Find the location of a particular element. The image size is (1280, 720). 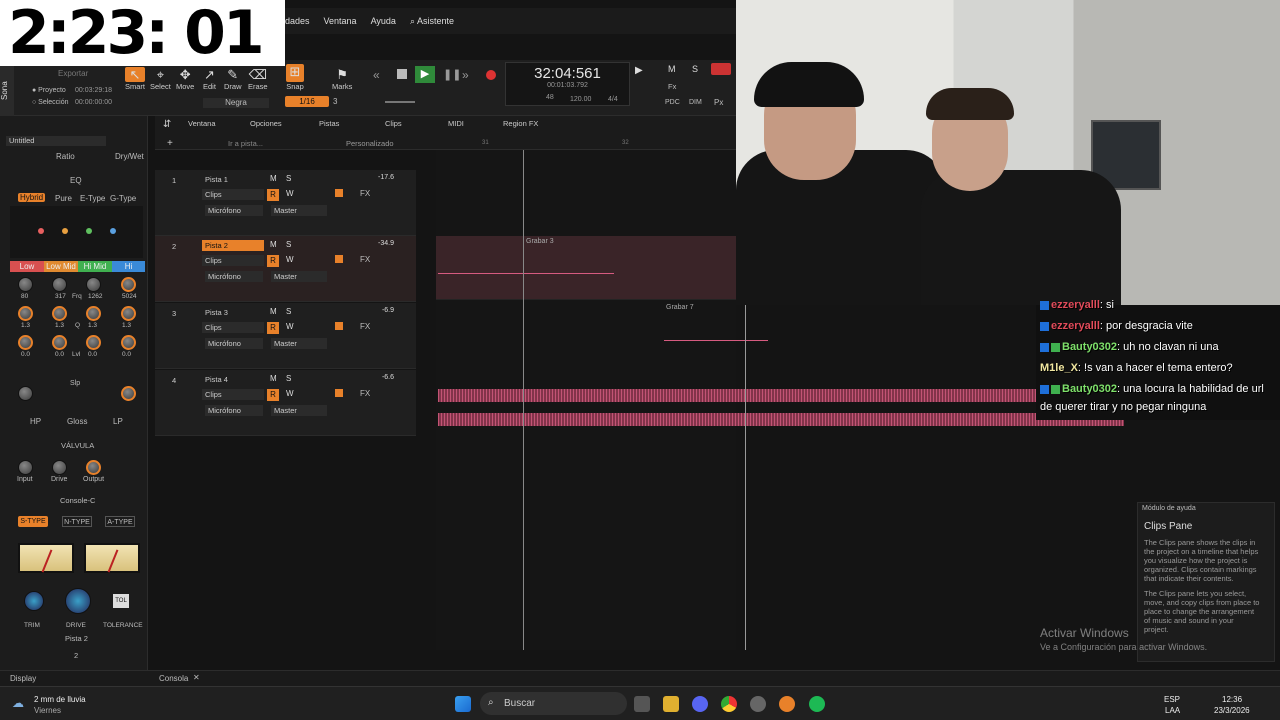

add-track-icon: + is located at coordinates (170, 143).